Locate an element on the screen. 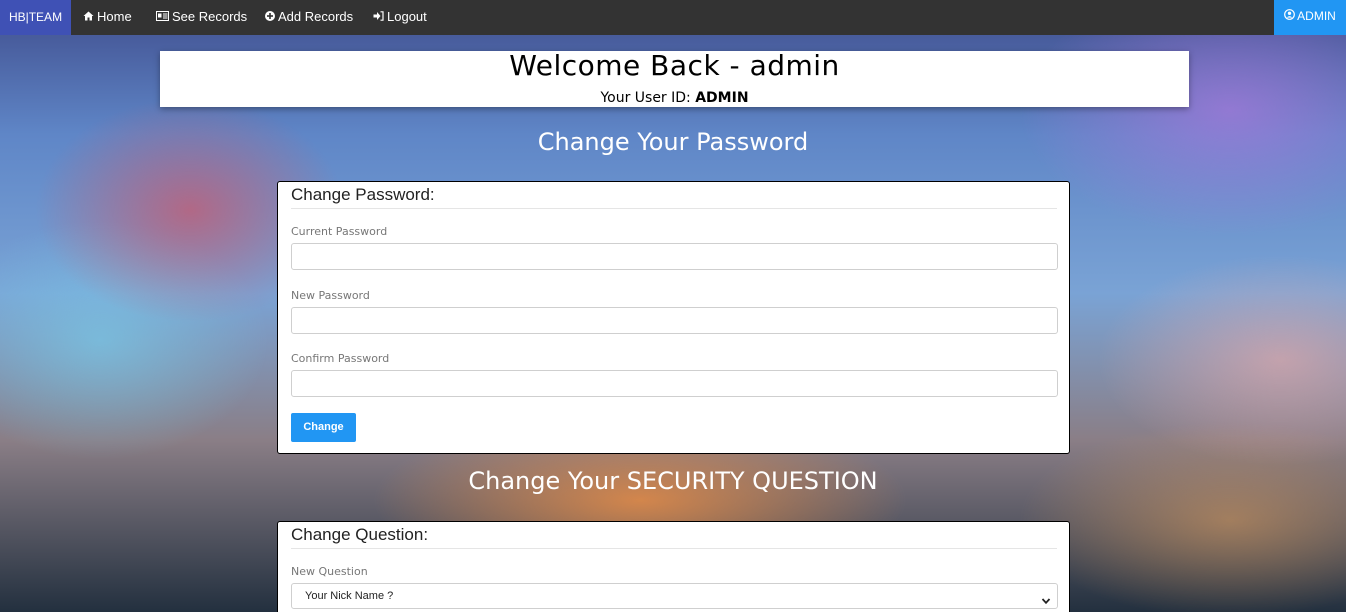 The image size is (1346, 612). selected-question-value: Your Nick Name ? is located at coordinates (349, 596).